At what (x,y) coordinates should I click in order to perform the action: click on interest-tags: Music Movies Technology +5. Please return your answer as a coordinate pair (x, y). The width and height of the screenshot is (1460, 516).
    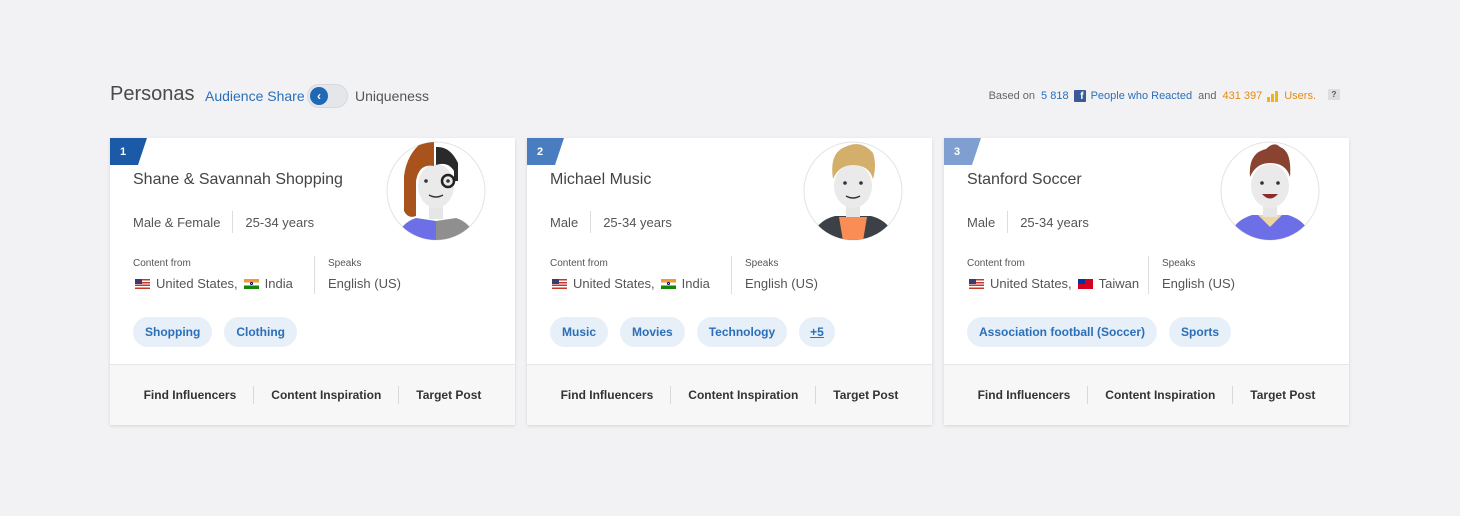
    Looking at the image, I should click on (698, 332).